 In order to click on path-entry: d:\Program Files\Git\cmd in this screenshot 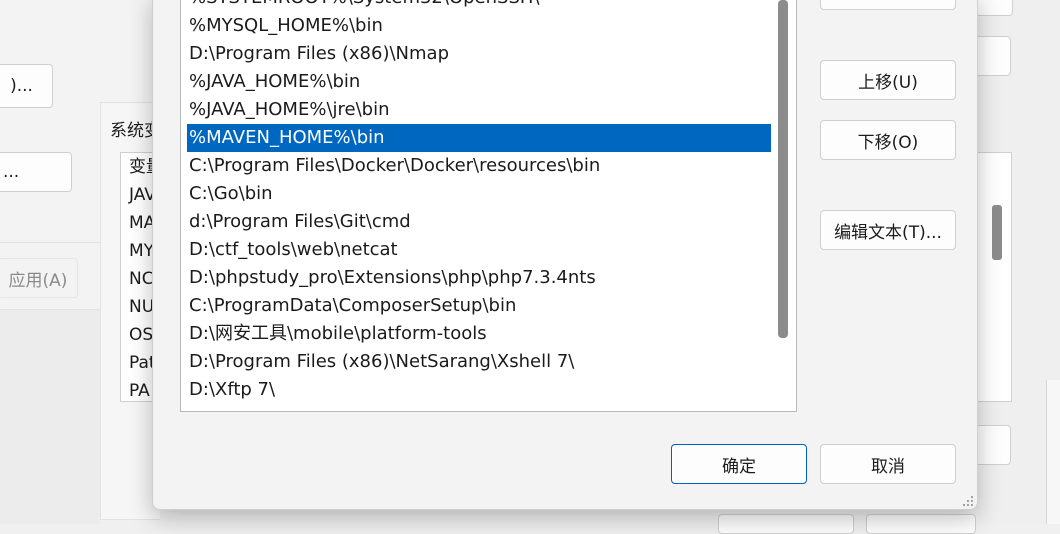, I will do `click(479, 222)`.